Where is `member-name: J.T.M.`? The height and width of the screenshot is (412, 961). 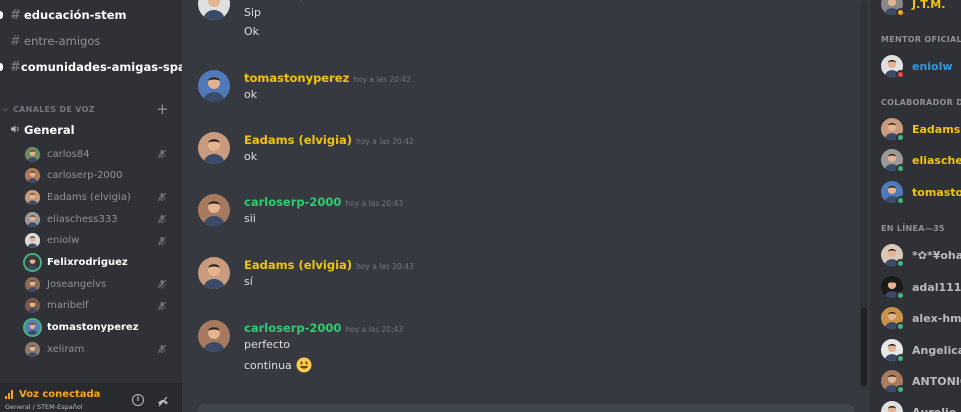
member-name: J.T.M. is located at coordinates (929, 5).